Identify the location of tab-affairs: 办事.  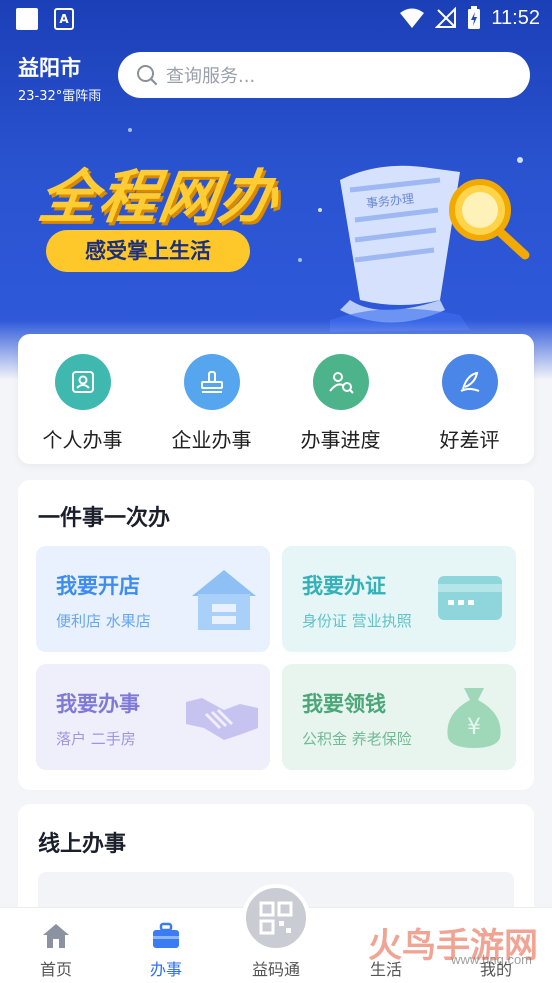
(166, 950).